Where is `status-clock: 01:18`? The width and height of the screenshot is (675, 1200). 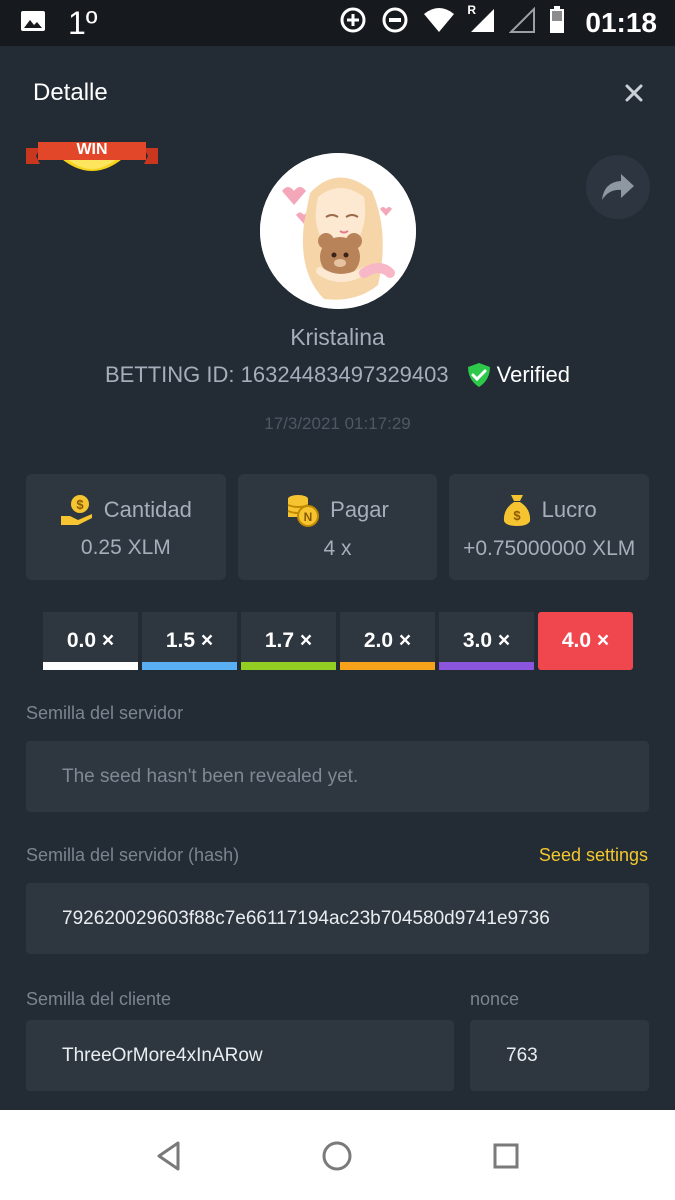 status-clock: 01:18 is located at coordinates (621, 22).